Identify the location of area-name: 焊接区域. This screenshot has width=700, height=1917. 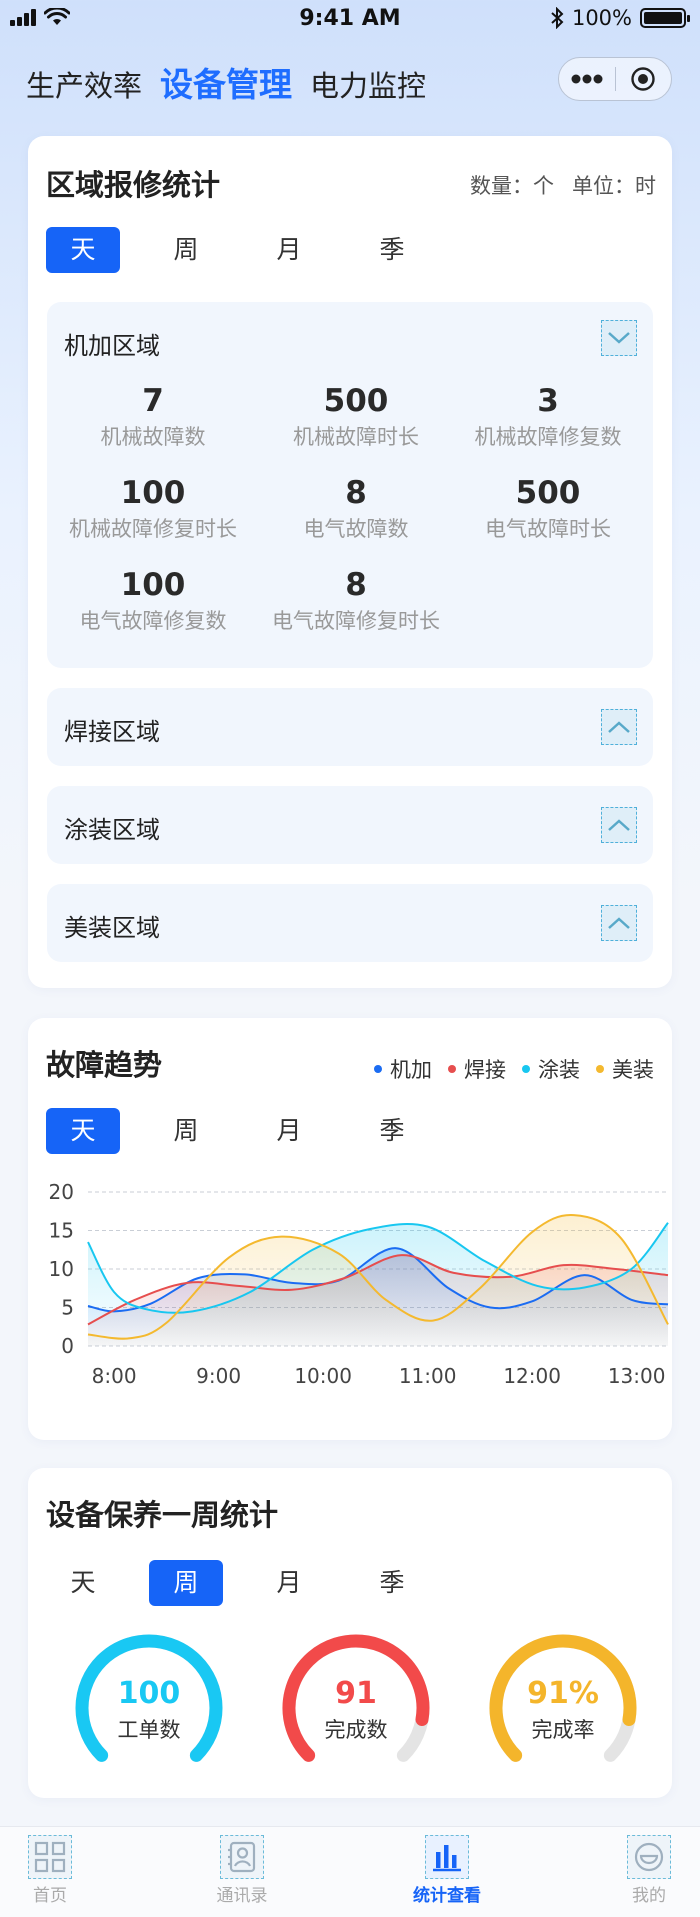
(112, 732).